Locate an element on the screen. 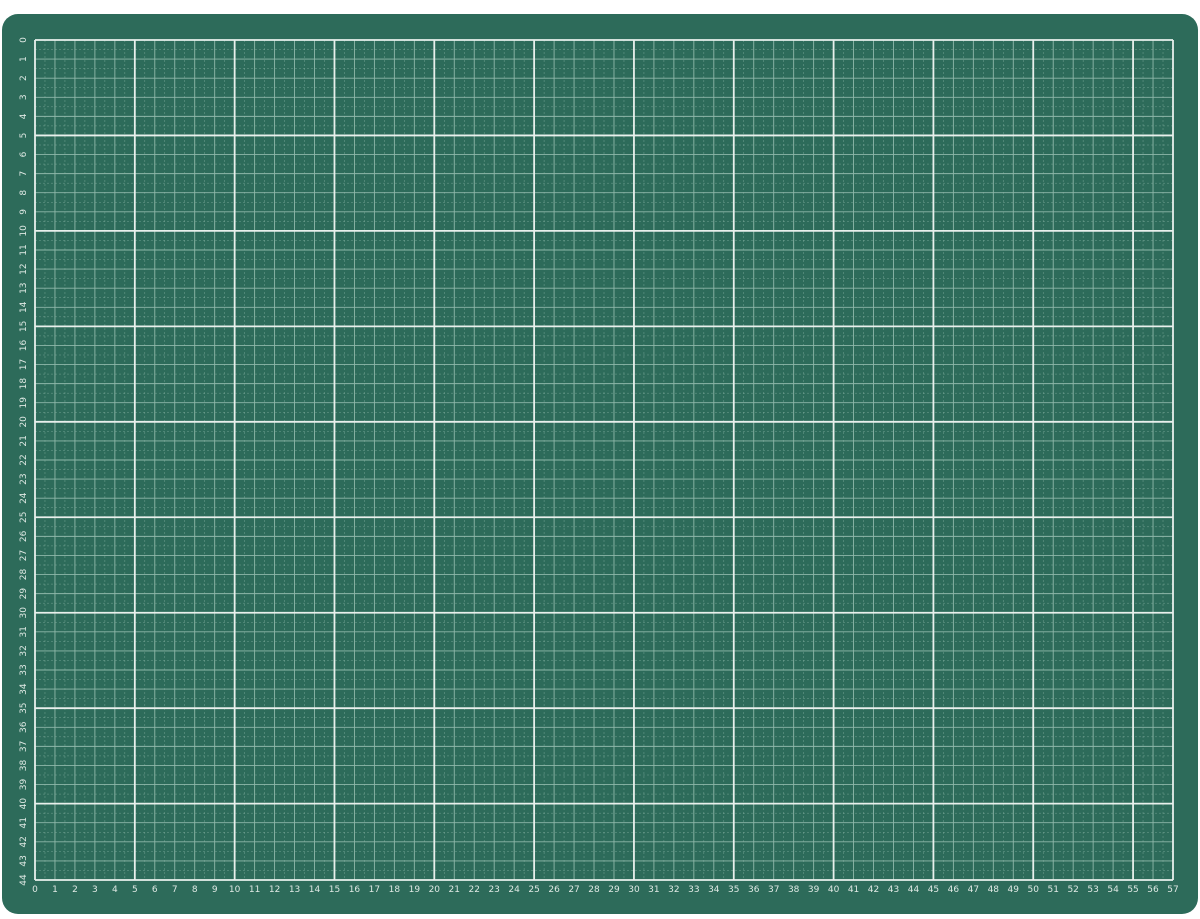  bottom-ruler-label: 45 is located at coordinates (933, 890).